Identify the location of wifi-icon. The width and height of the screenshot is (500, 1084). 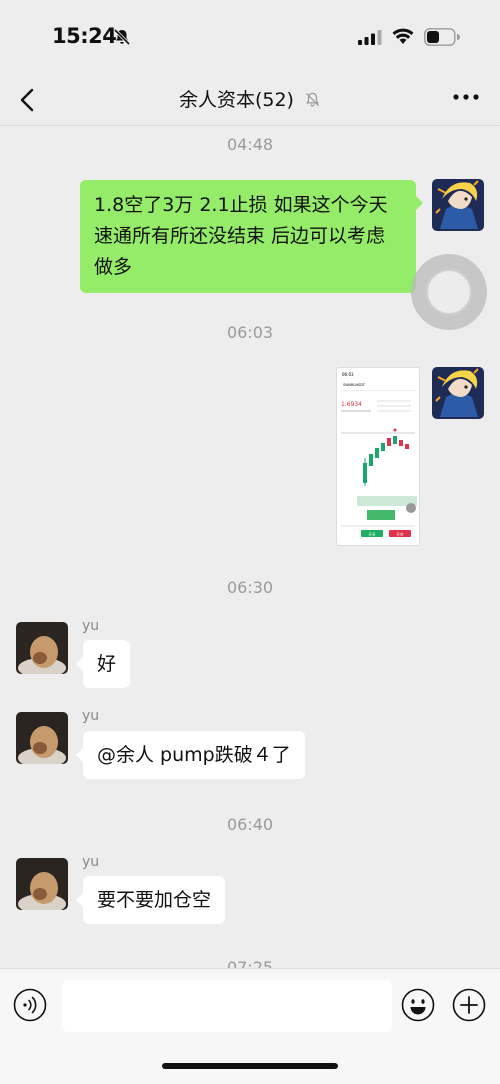
(403, 36).